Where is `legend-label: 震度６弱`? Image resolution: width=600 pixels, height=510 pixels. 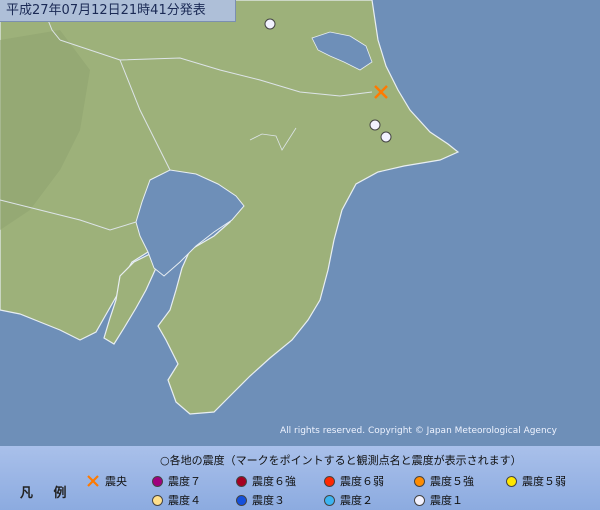 legend-label: 震度６弱 is located at coordinates (362, 481).